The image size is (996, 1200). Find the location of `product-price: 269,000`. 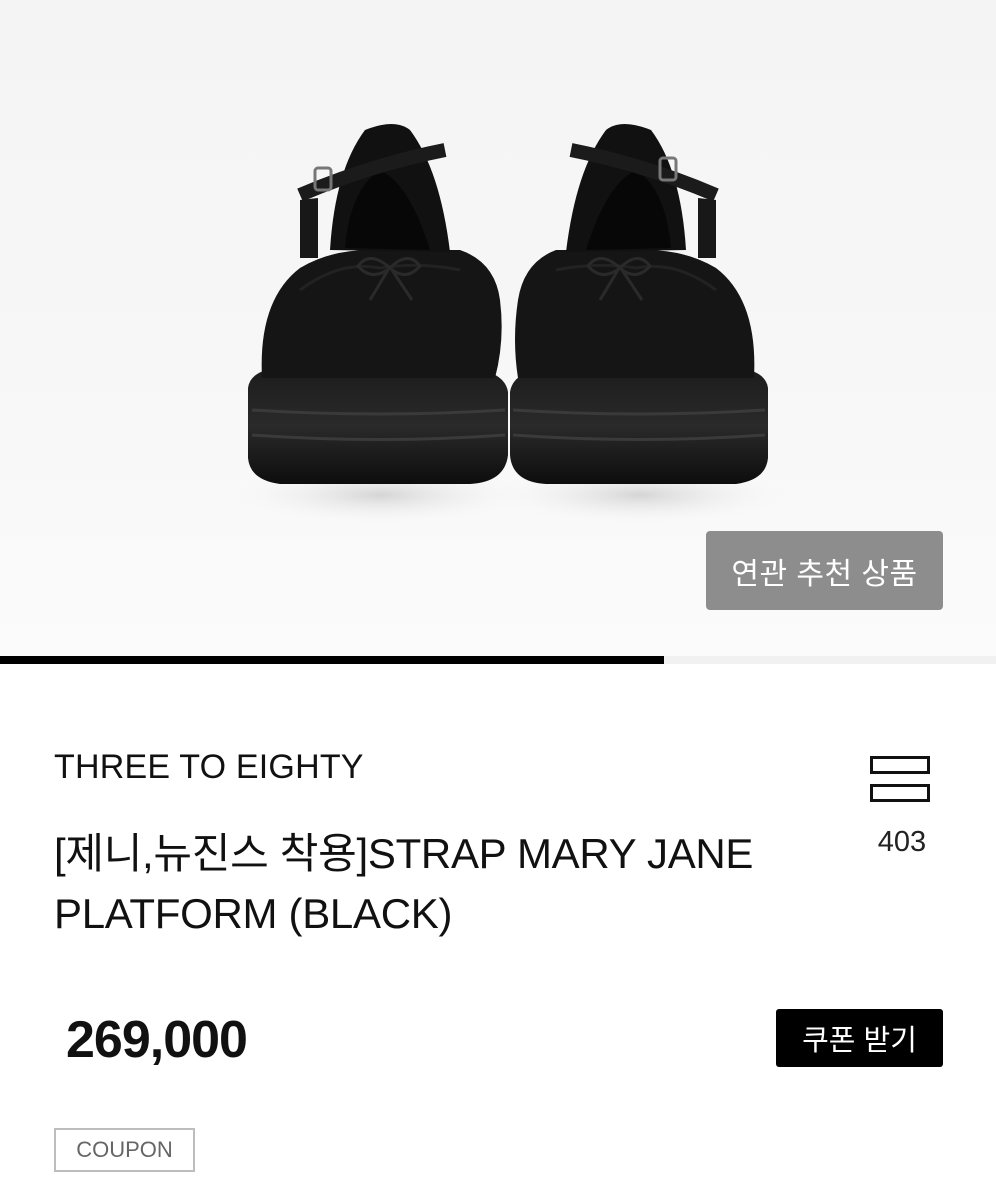

product-price: 269,000 is located at coordinates (157, 1040).